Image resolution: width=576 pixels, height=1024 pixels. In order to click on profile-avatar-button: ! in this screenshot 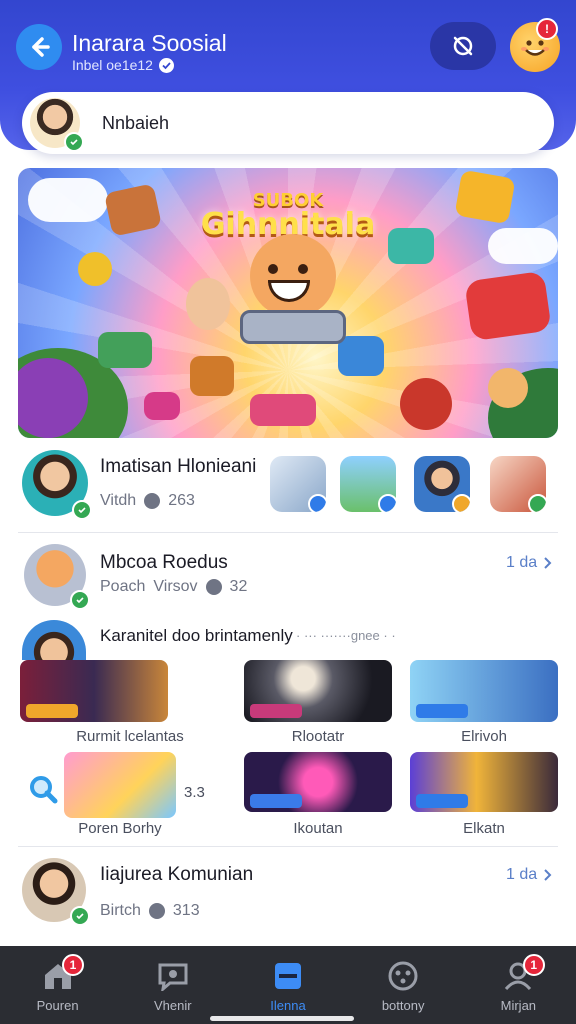, I will do `click(535, 45)`.